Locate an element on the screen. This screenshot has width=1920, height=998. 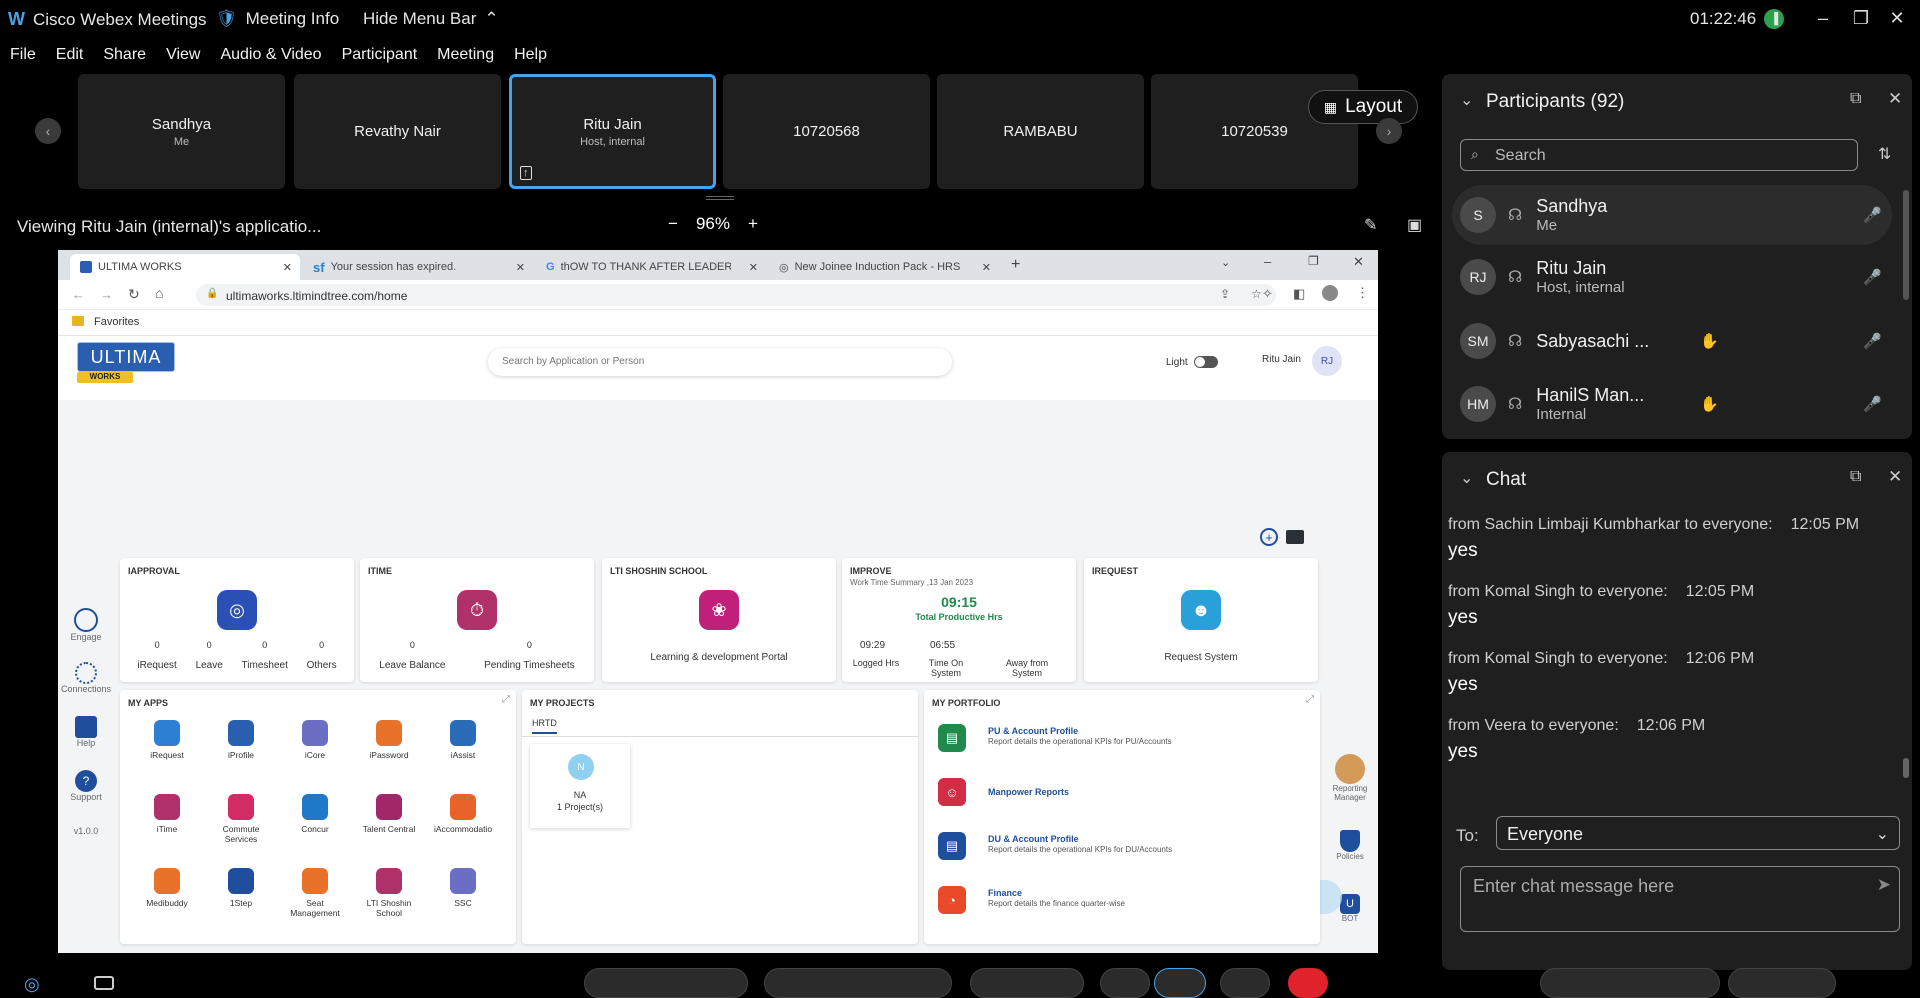
chat-input: Enter chat message here ➤ is located at coordinates (1680, 899).